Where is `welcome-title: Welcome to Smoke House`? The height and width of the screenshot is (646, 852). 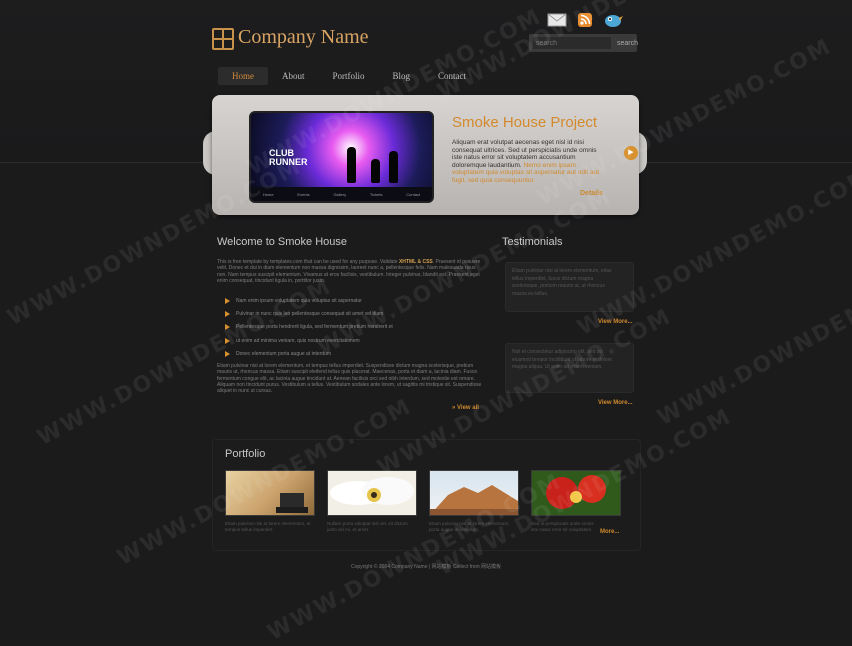 welcome-title: Welcome to Smoke House is located at coordinates (282, 242).